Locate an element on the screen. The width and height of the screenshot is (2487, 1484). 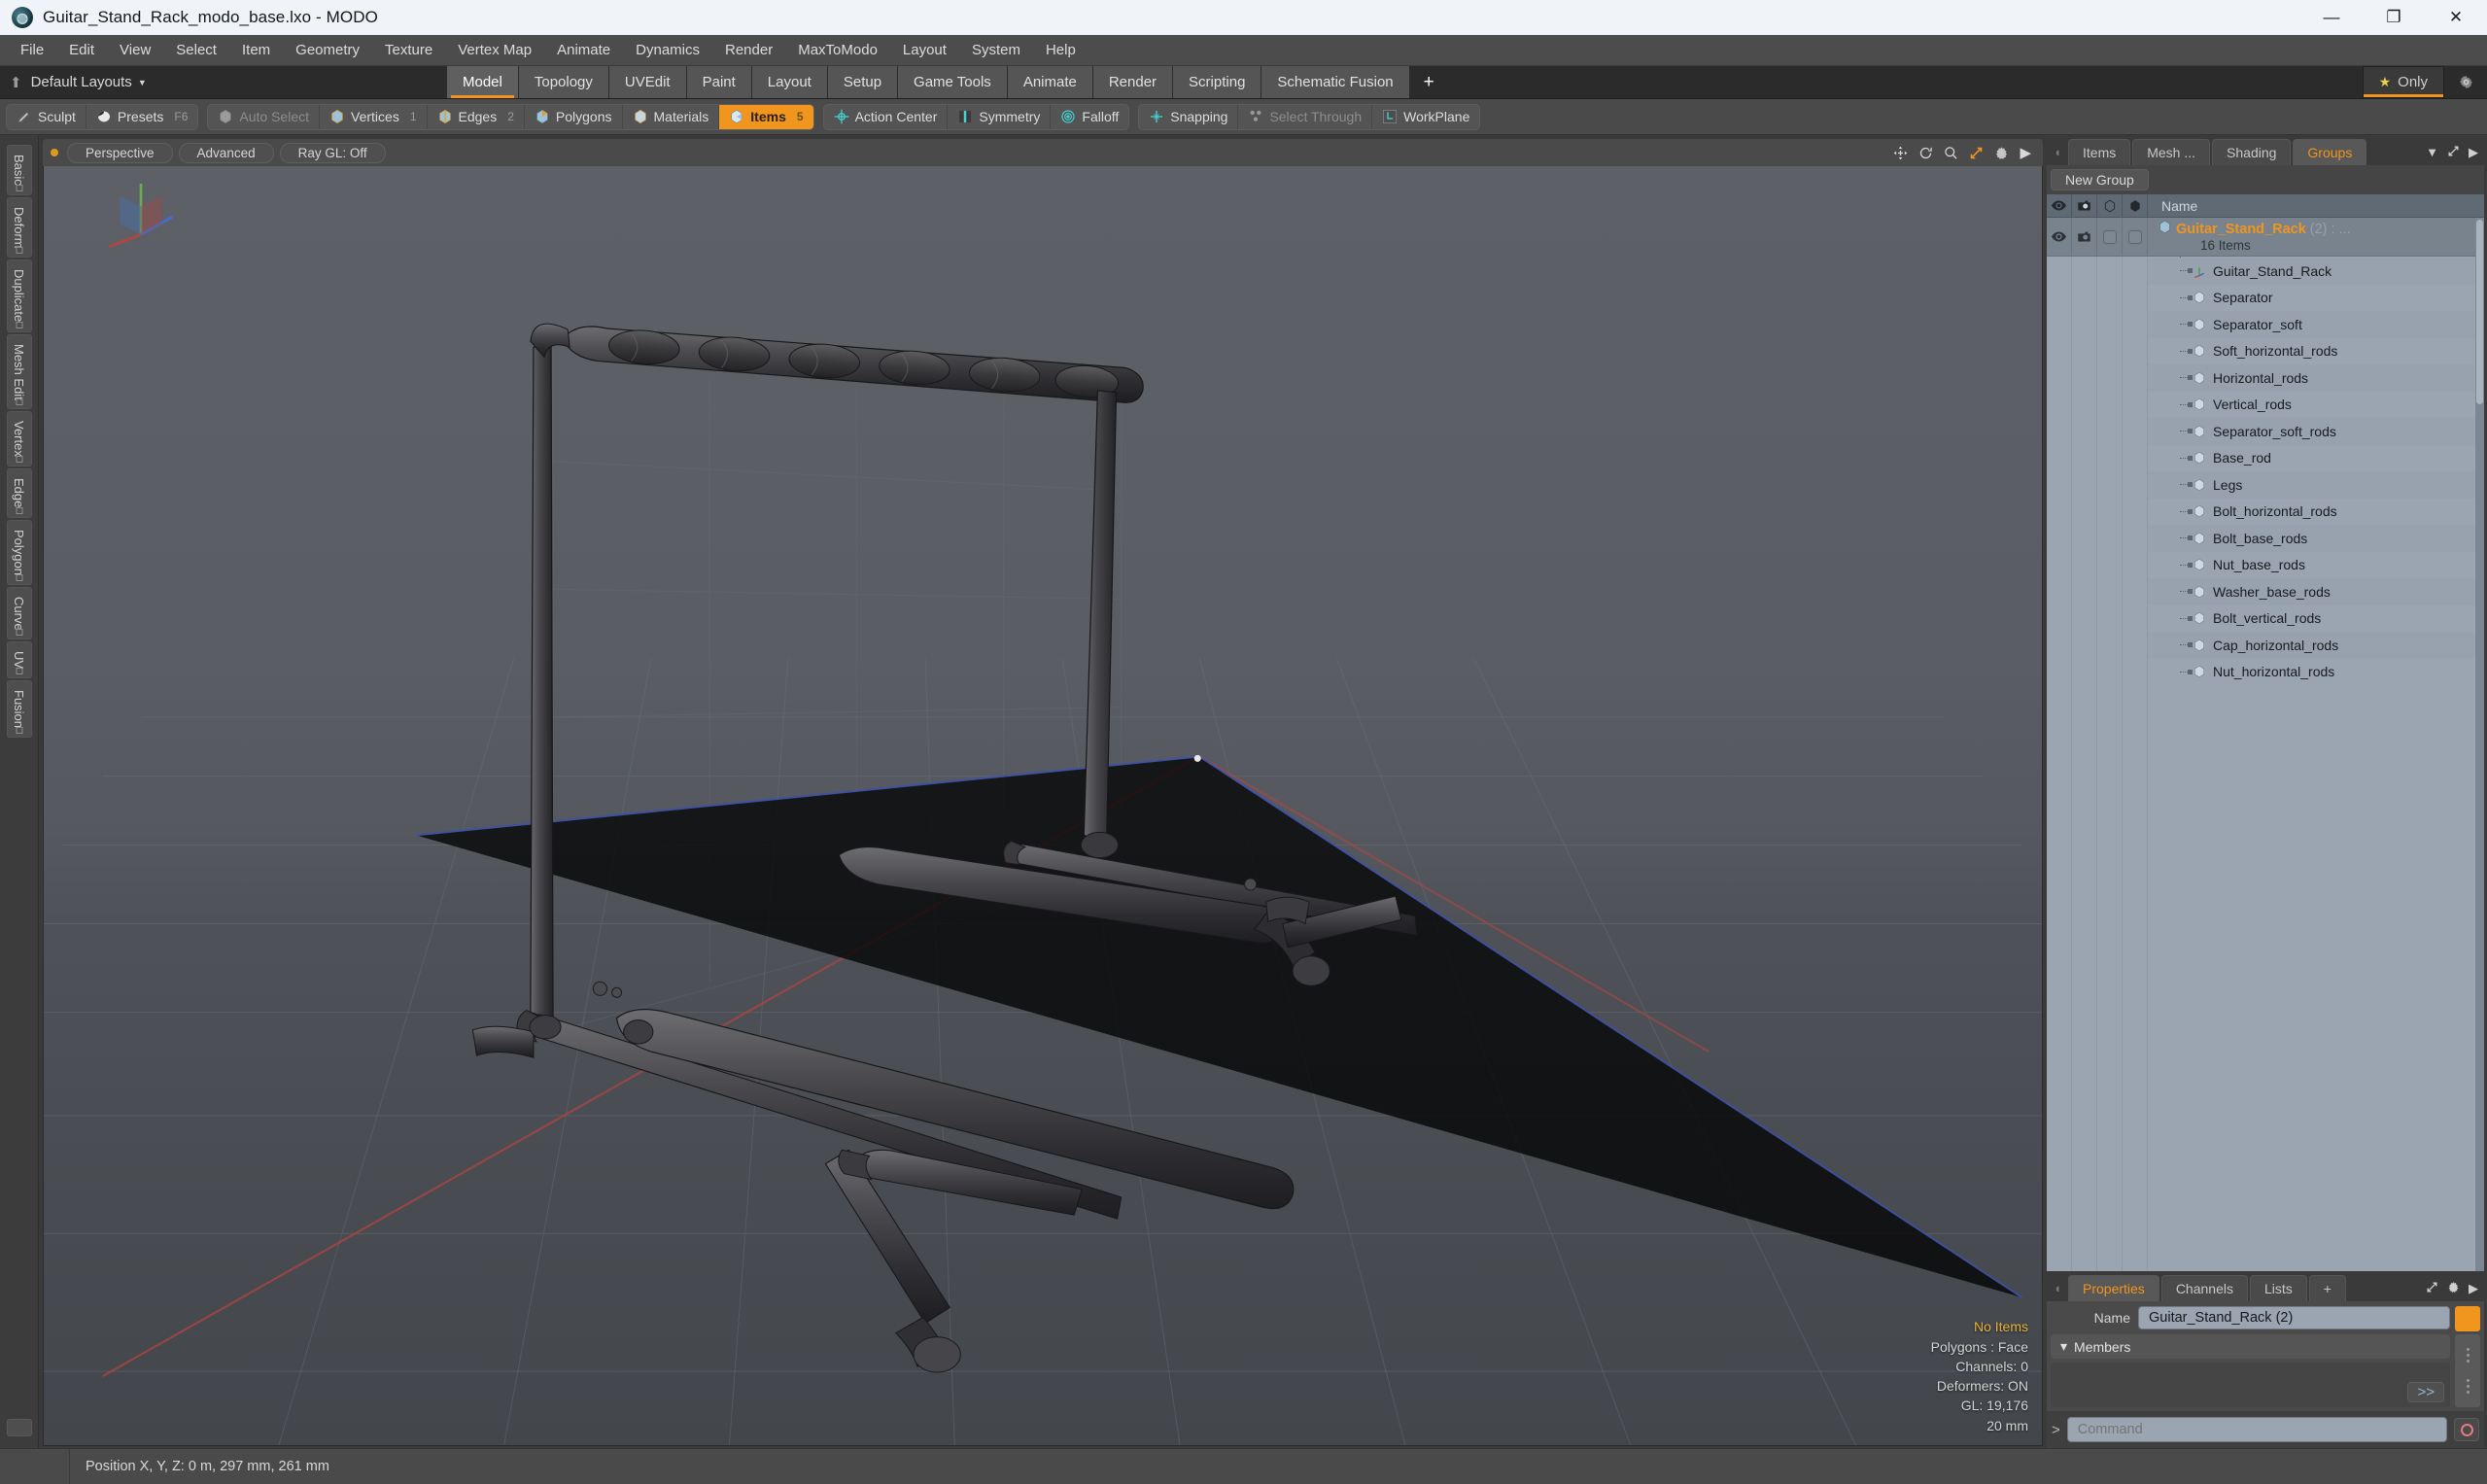
menu-texture: Texture is located at coordinates (409, 50).